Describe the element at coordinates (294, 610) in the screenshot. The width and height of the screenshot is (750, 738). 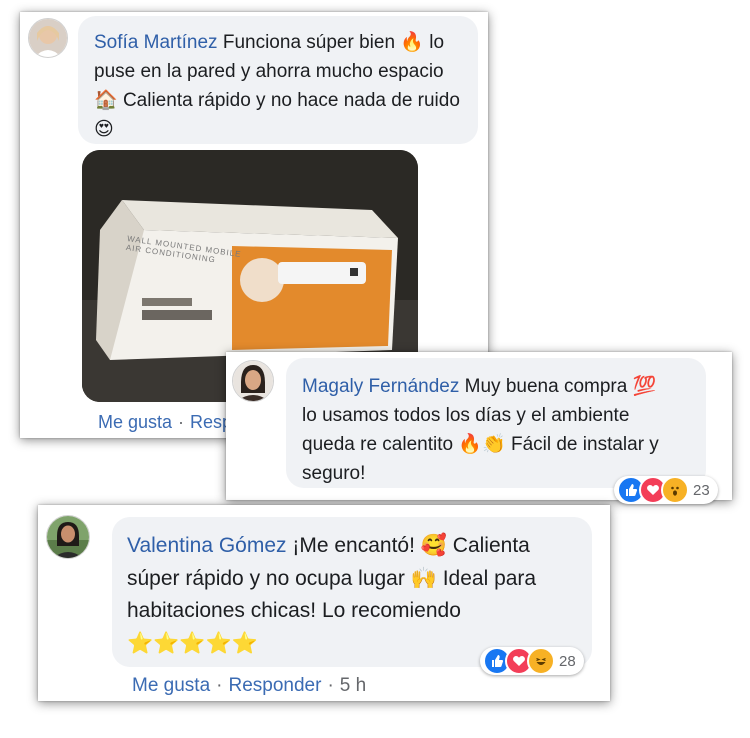
I see `comment-text-part: habitaciones chicas! Lo recomiendo` at that location.